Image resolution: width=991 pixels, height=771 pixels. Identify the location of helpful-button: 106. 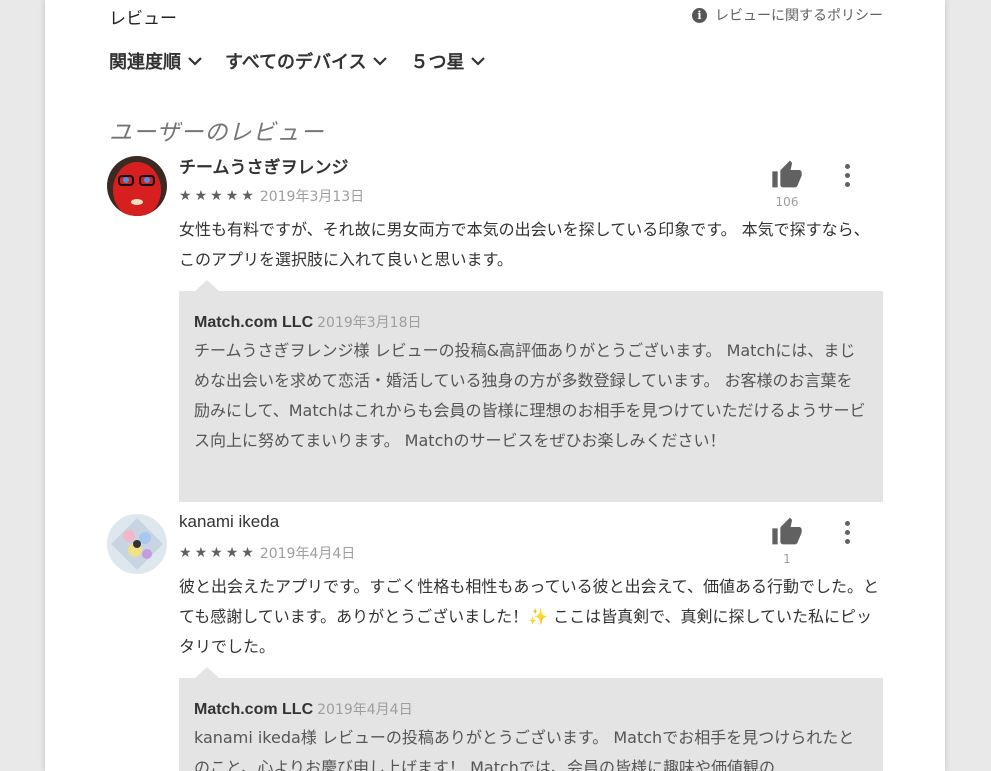
(787, 184).